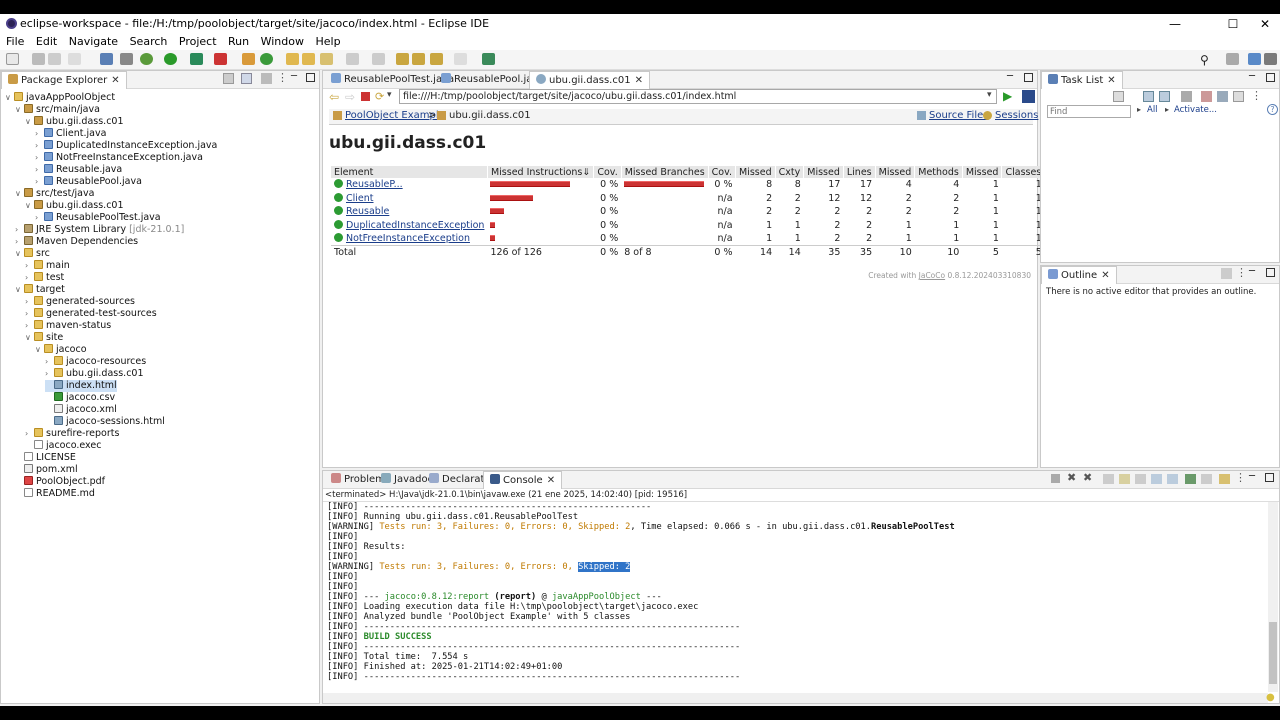 The width and height of the screenshot is (1280, 720). Describe the element at coordinates (665, 172) in the screenshot. I see `col-missed-branches: Missed Branches` at that location.